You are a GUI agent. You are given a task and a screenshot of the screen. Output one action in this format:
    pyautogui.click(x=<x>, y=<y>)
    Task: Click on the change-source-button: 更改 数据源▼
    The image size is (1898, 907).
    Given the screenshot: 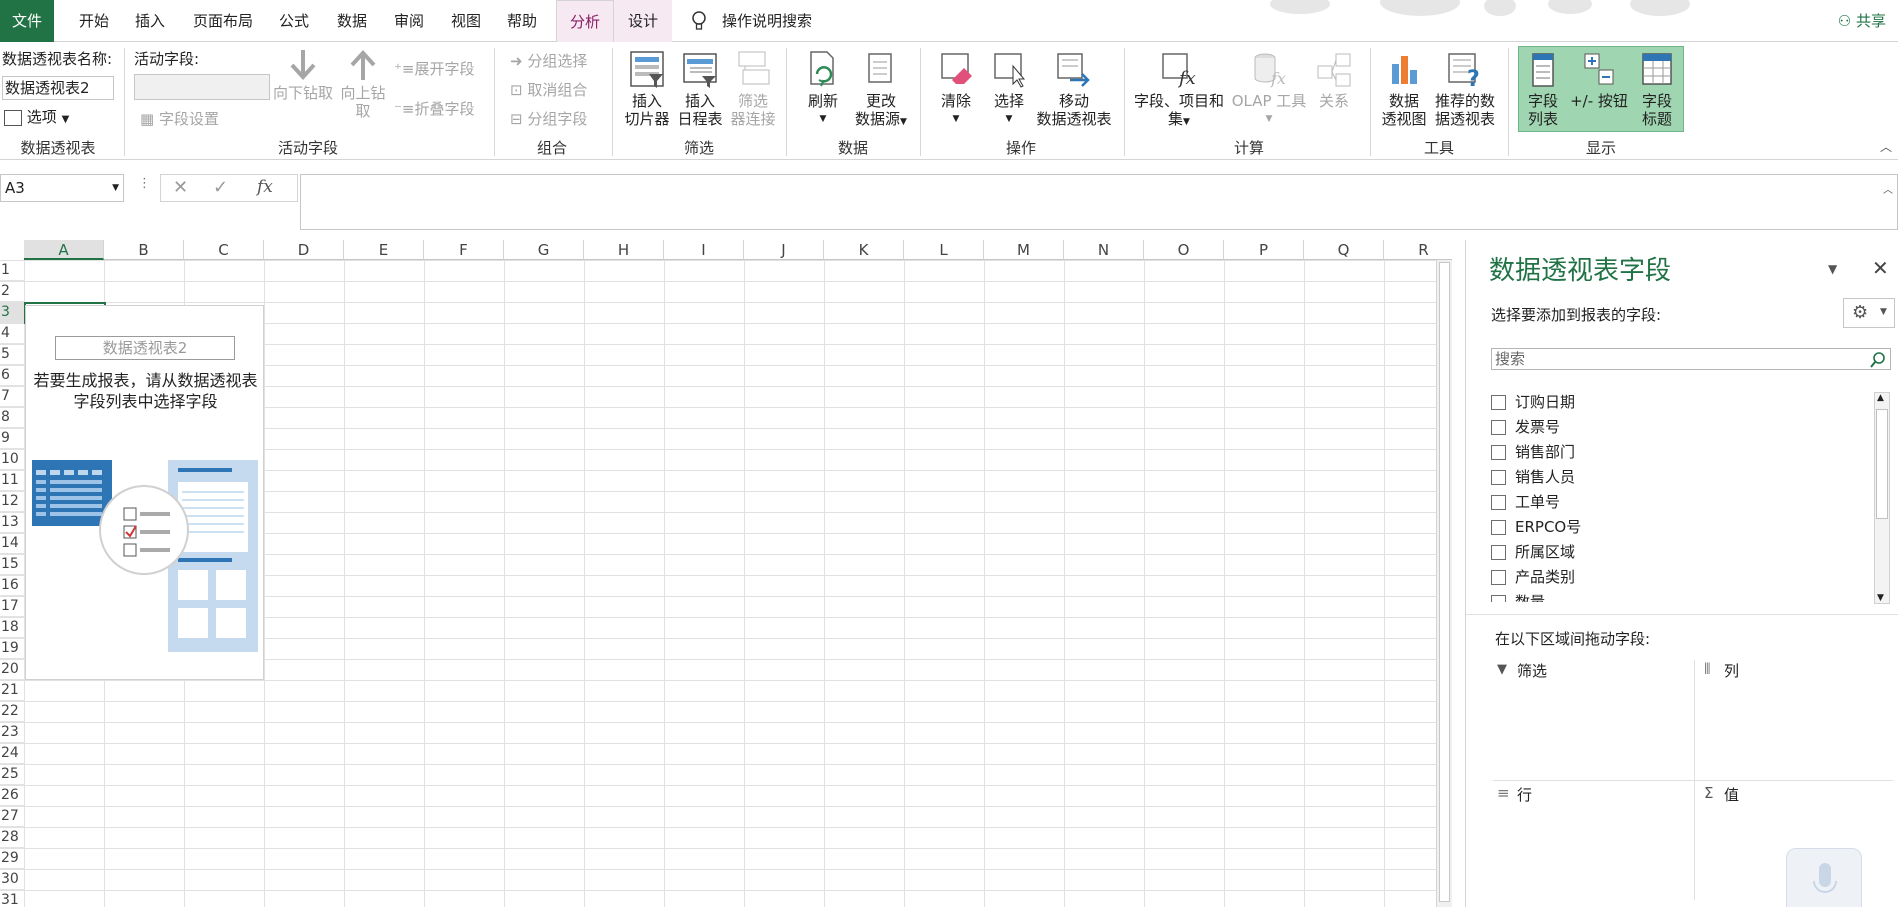 What is the action you would take?
    pyautogui.click(x=881, y=90)
    